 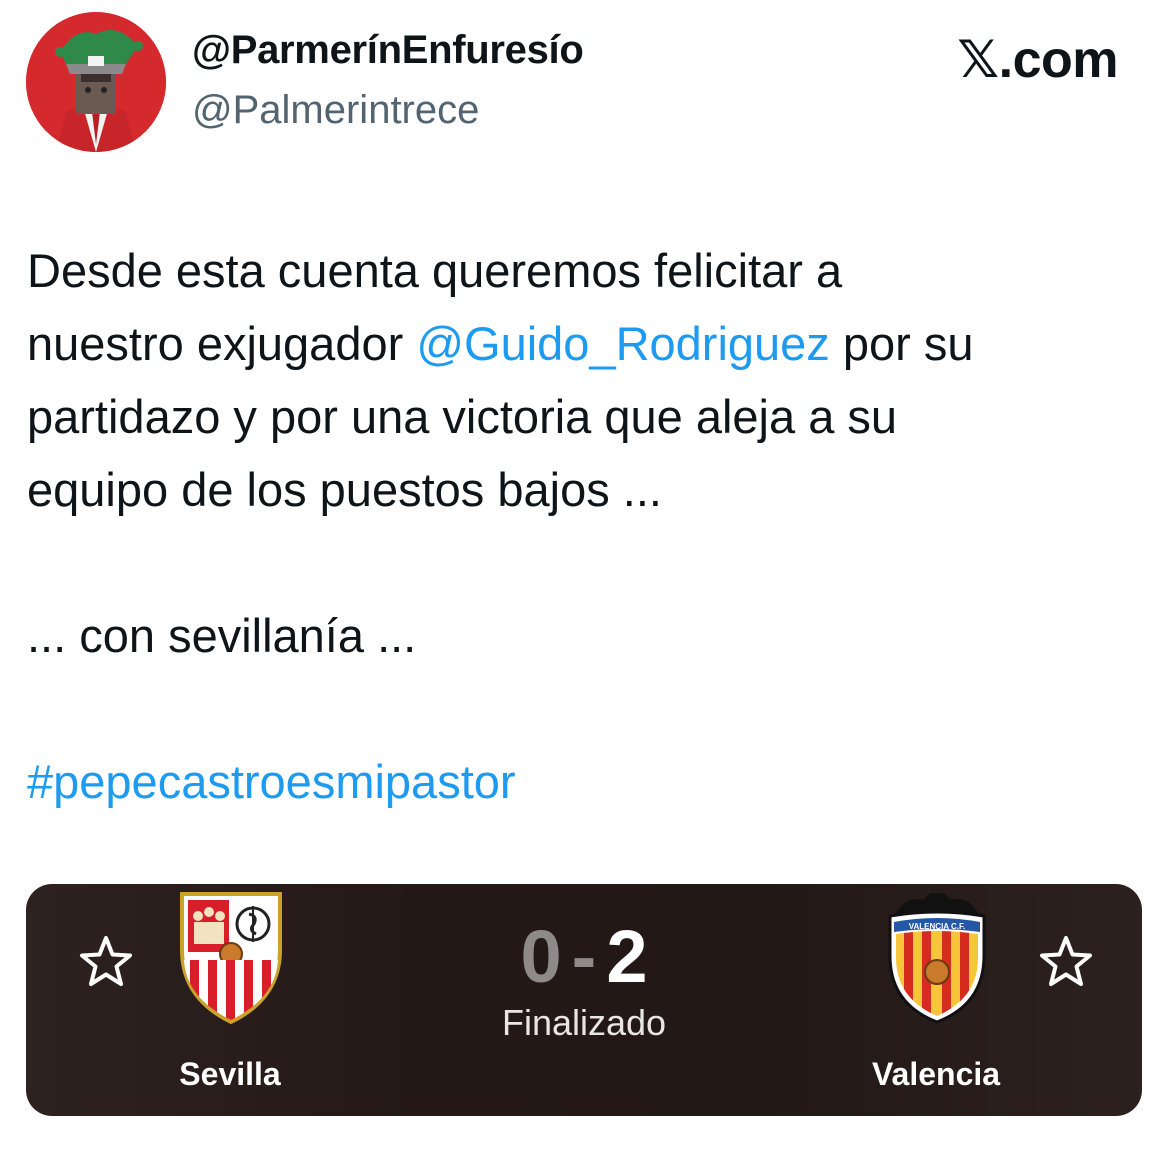 What do you see at coordinates (541, 956) in the screenshot?
I see `home-score: 0` at bounding box center [541, 956].